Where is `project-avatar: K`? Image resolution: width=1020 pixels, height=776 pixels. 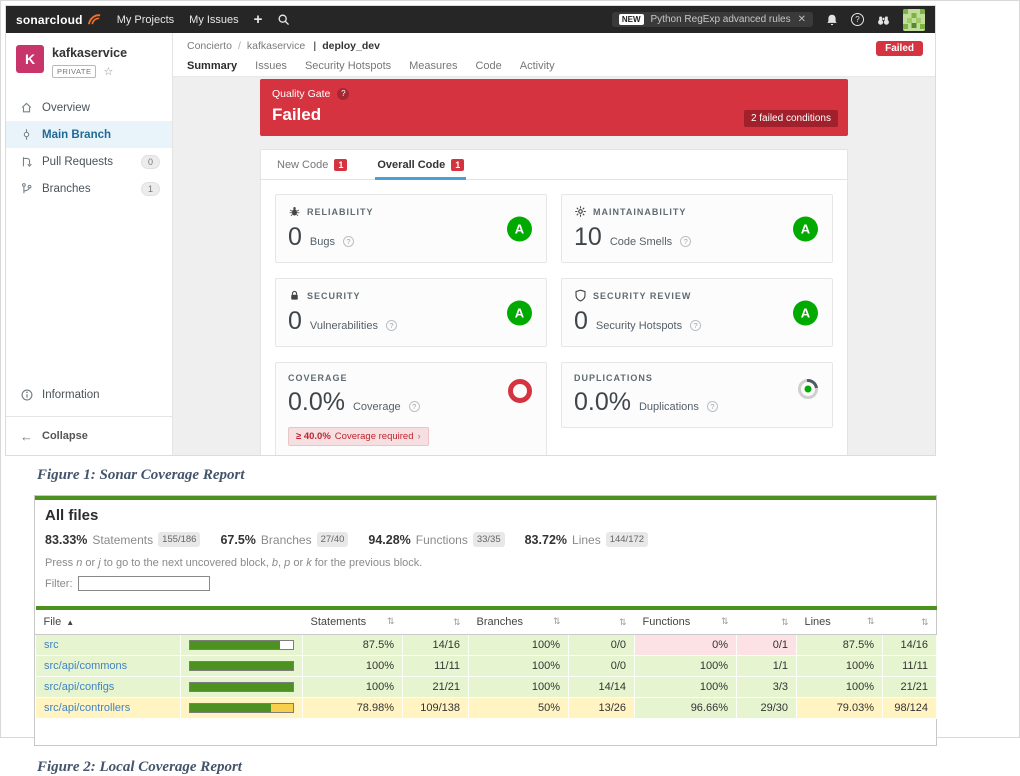 project-avatar: K is located at coordinates (30, 59).